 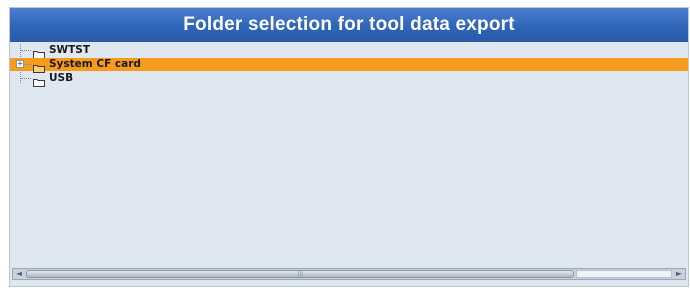 I want to click on horizontal-scrollbar: ◄ ||| ►, so click(x=349, y=274).